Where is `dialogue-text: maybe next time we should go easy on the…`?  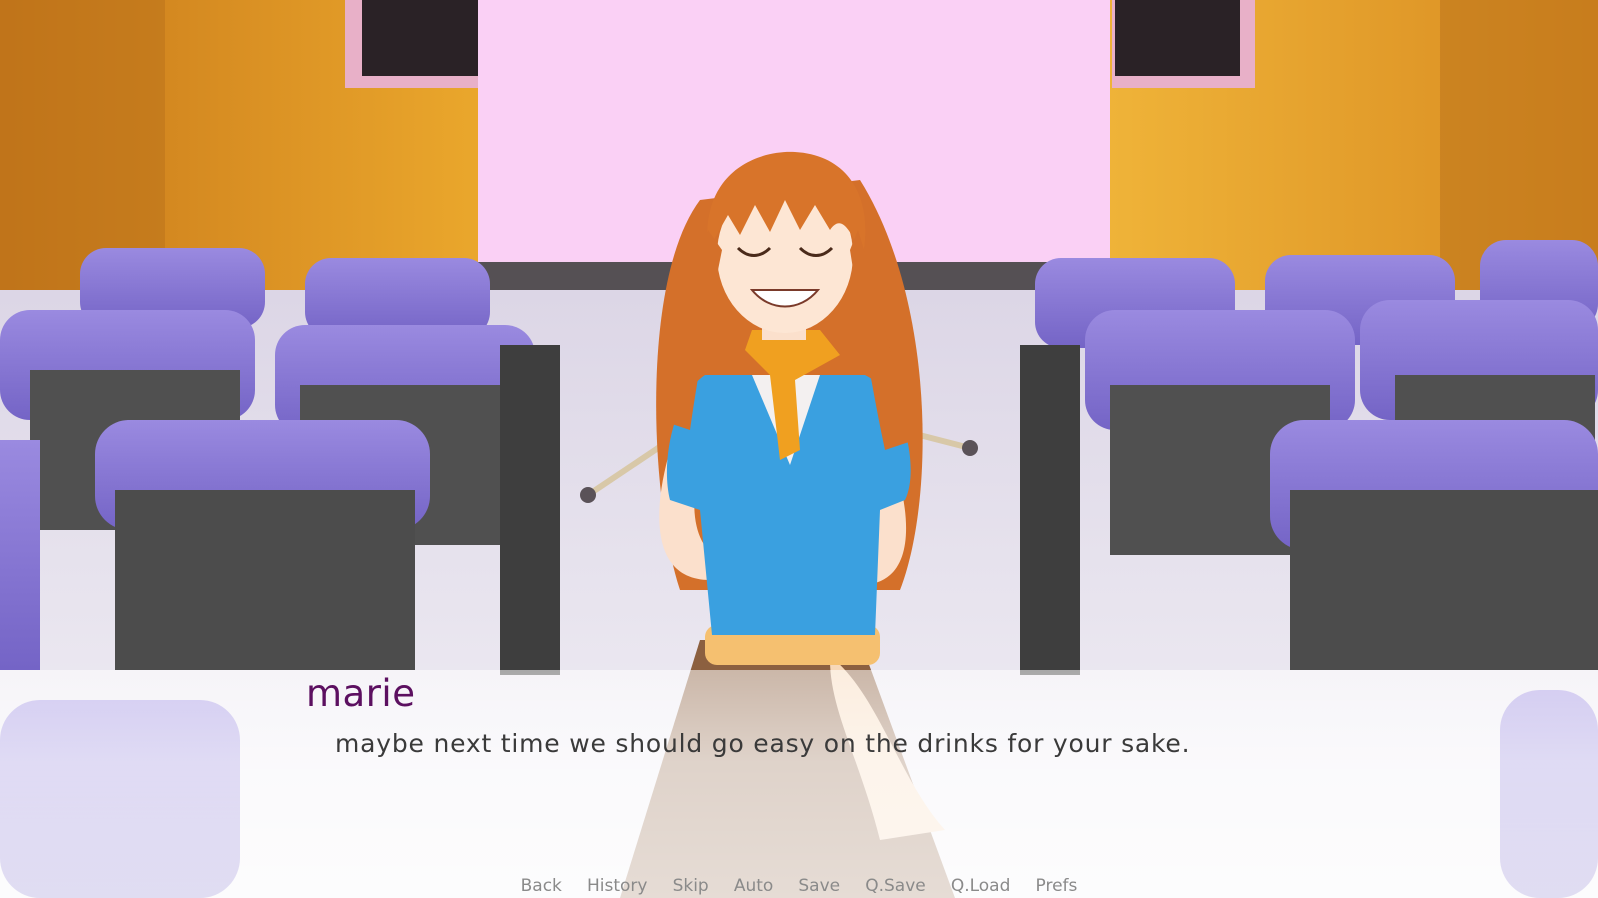 dialogue-text: maybe next time we should go easy on the… is located at coordinates (763, 743).